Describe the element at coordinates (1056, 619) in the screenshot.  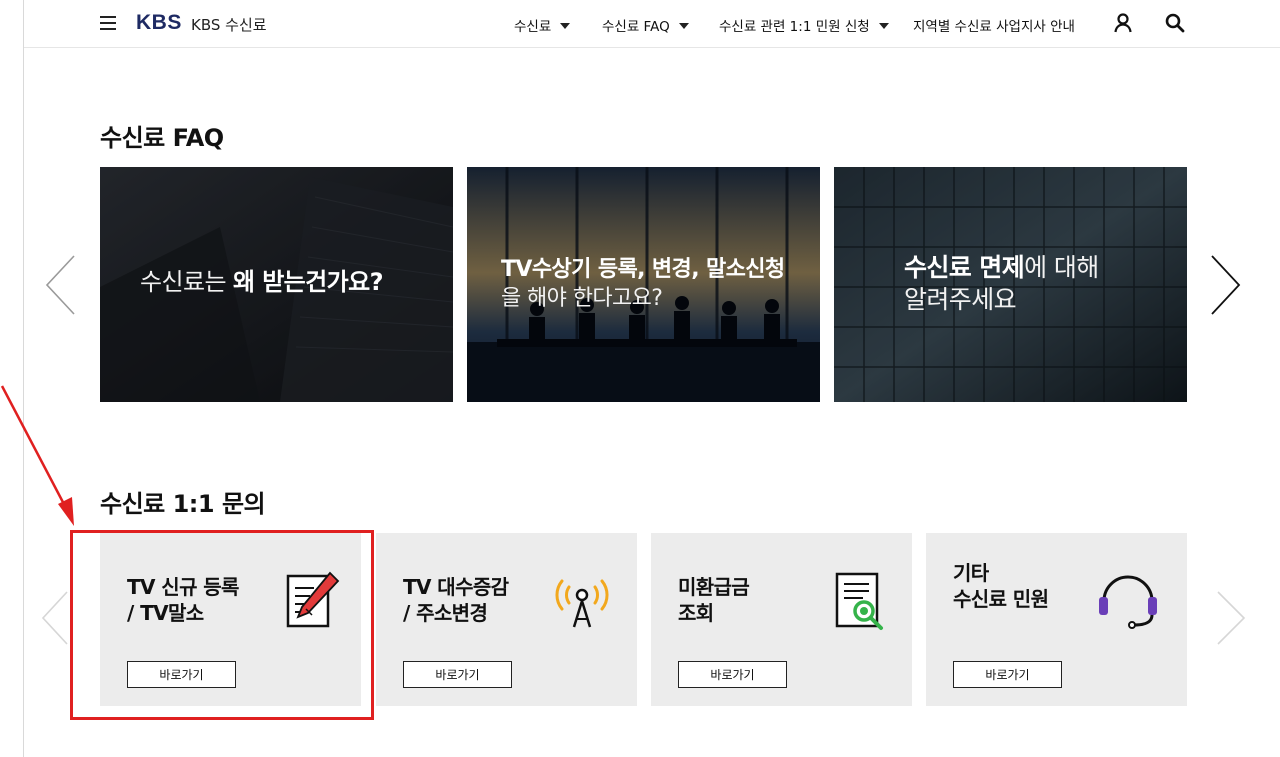
I see `qna-card-other-complaint: 기타 수신료 민원 바로가기` at that location.